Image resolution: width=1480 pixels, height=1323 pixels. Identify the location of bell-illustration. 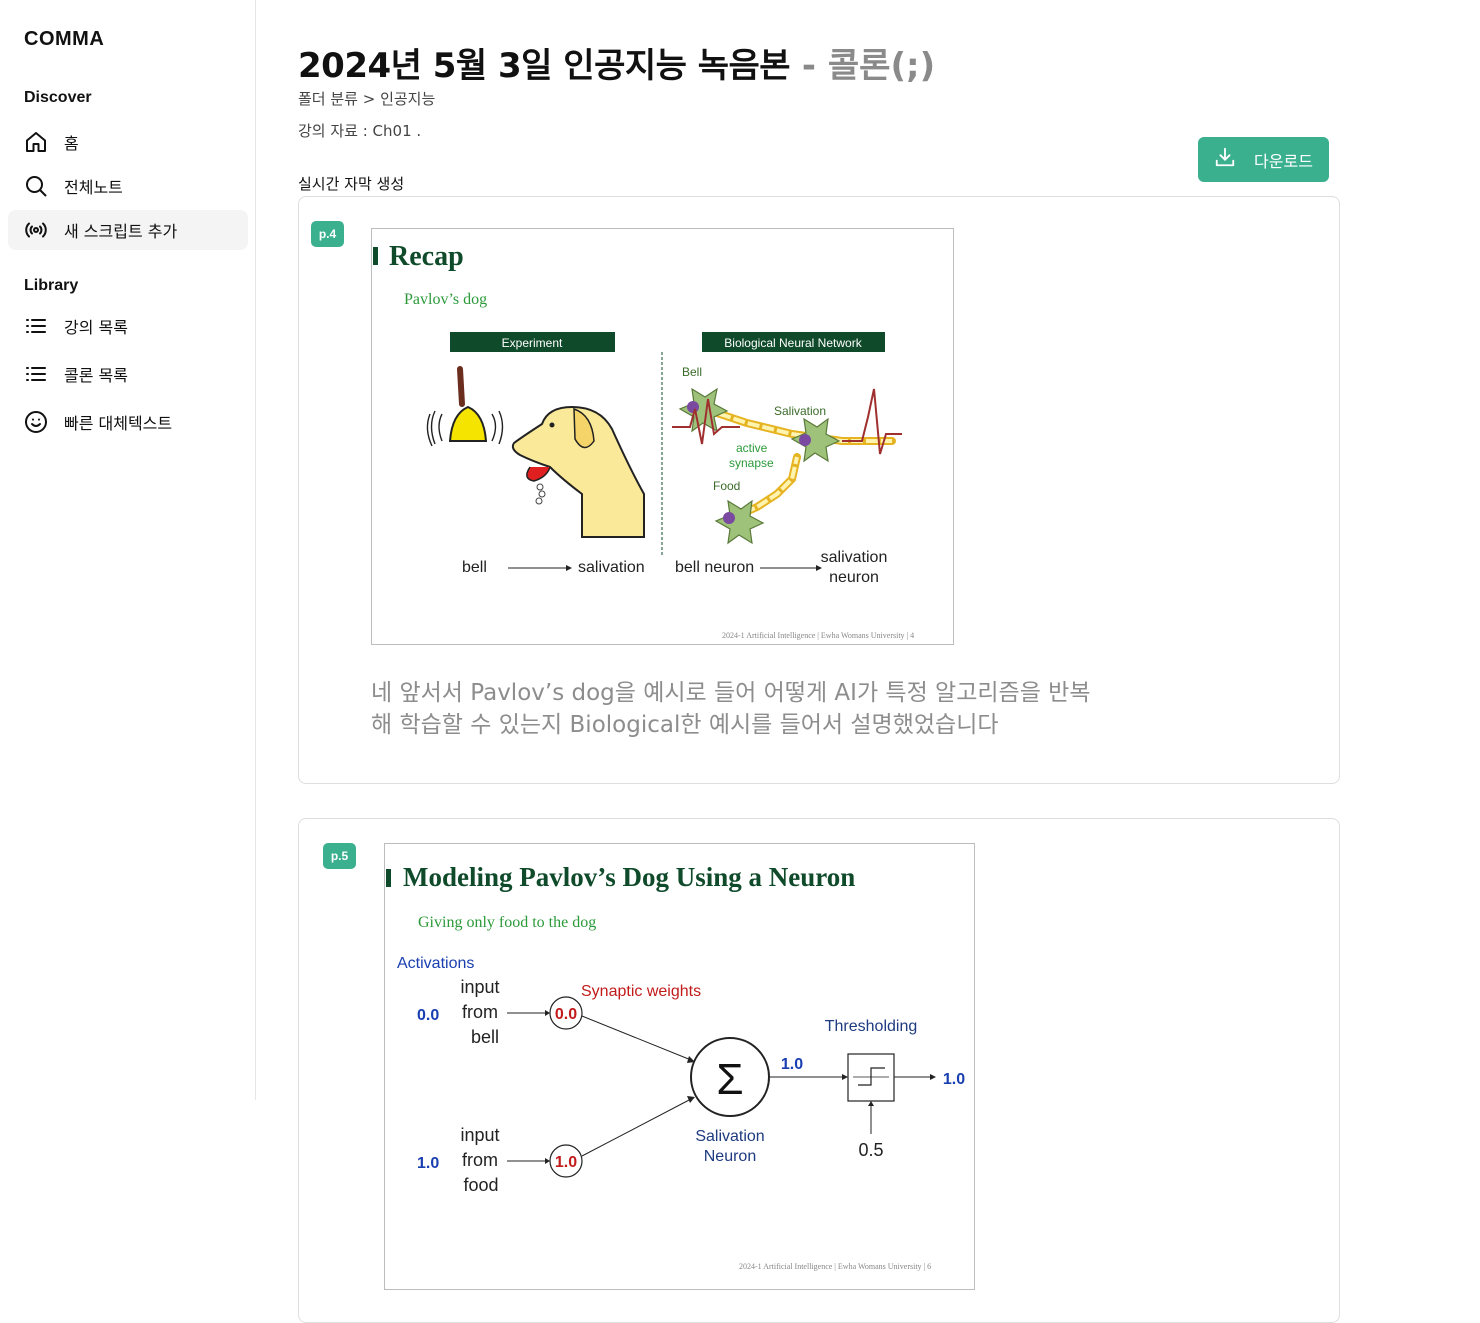
(465, 406).